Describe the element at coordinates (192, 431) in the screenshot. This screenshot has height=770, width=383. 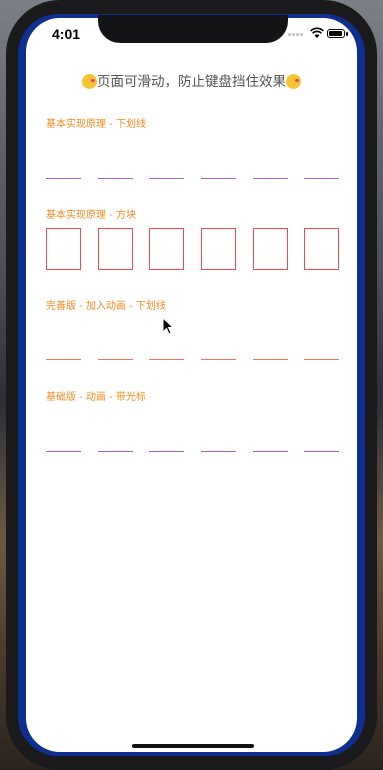
I see `code-input-underline-cursor` at that location.